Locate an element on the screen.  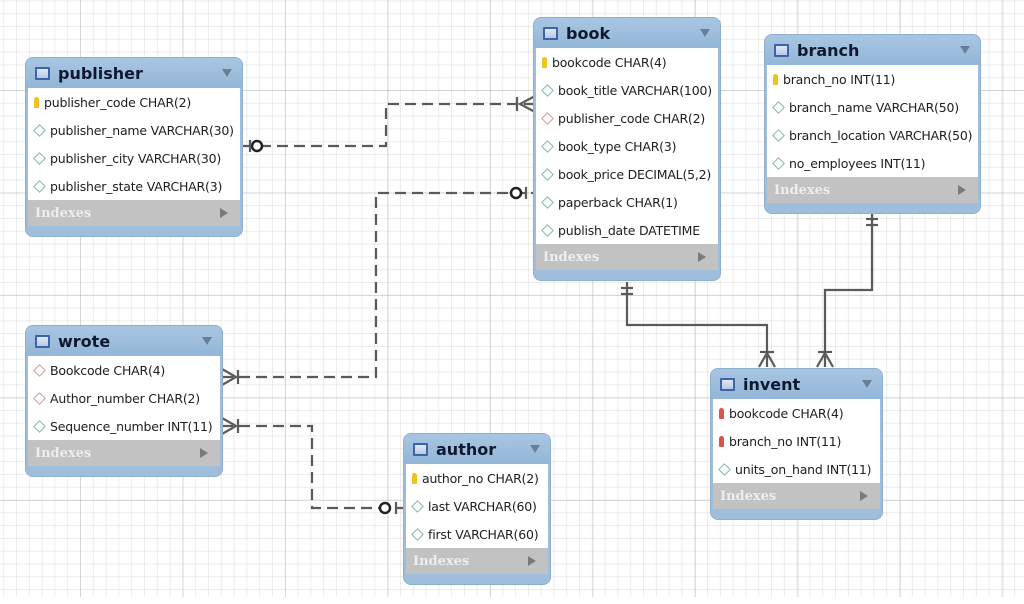
column-label: paperback CHAR(1) is located at coordinates (618, 202).